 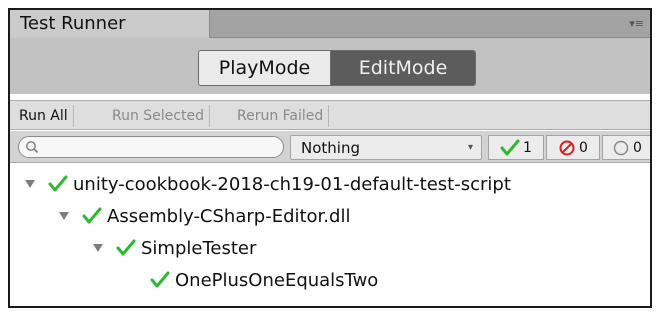 What do you see at coordinates (470, 147) in the screenshot?
I see `dropdown-arrow-icon: ▾` at bounding box center [470, 147].